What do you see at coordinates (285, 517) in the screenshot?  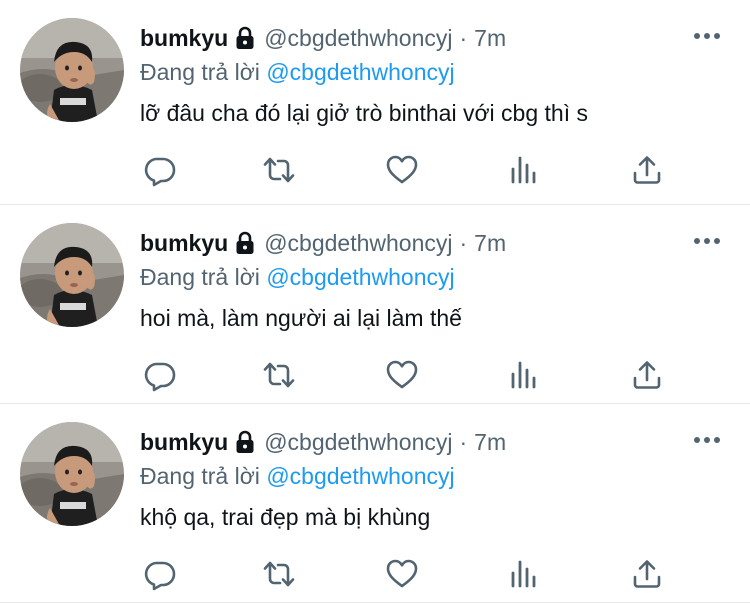 I see `tweet-text: khộ qa, trai đẹp mà bị khùng` at bounding box center [285, 517].